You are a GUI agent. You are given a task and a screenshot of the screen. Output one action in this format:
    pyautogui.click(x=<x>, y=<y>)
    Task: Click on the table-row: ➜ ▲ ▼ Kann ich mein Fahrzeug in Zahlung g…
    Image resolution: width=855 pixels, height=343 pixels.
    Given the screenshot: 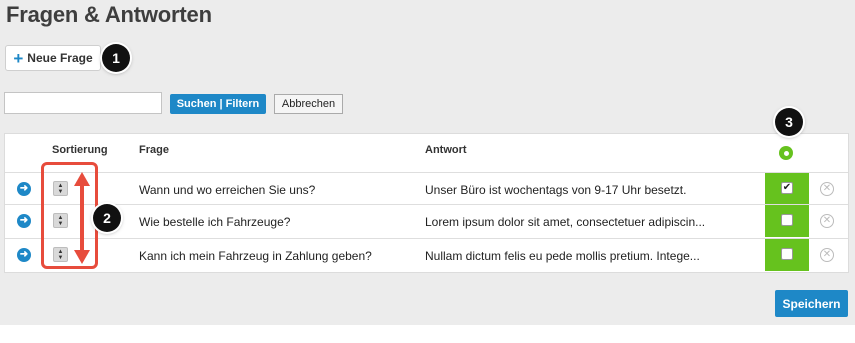 What is the action you would take?
    pyautogui.click(x=426, y=254)
    